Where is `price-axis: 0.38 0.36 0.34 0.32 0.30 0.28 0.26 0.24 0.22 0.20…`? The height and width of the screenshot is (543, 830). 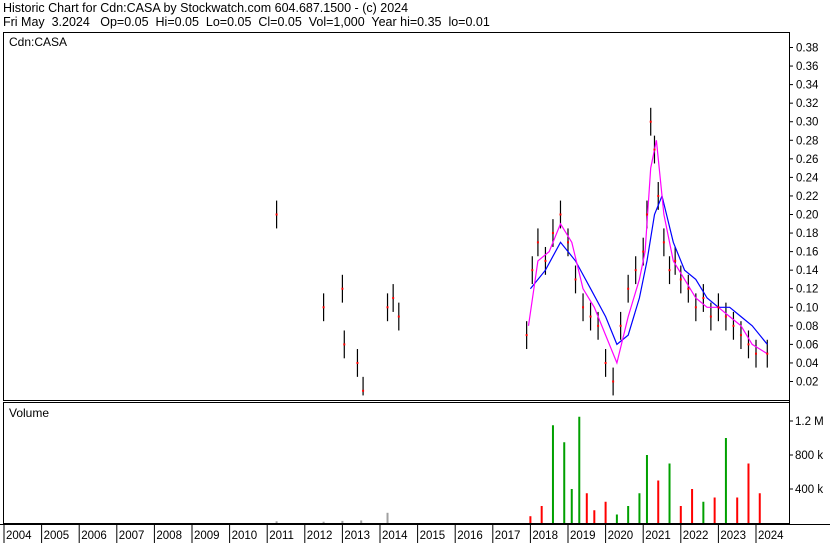 price-axis: 0.38 0.36 0.34 0.32 0.30 0.28 0.26 0.24 0.22 0.20… is located at coordinates (804, 216).